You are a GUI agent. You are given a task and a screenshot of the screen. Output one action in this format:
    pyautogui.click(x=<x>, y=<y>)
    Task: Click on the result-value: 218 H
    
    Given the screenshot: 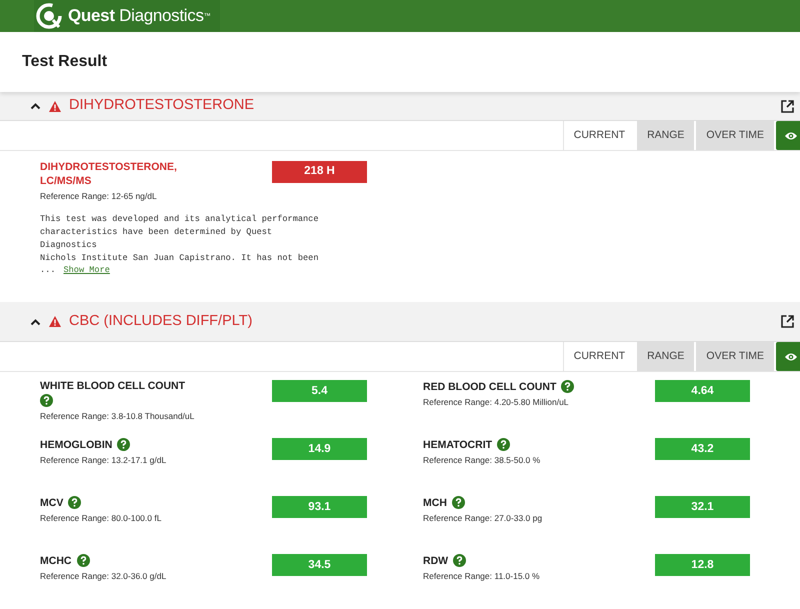 What is the action you would take?
    pyautogui.click(x=319, y=172)
    